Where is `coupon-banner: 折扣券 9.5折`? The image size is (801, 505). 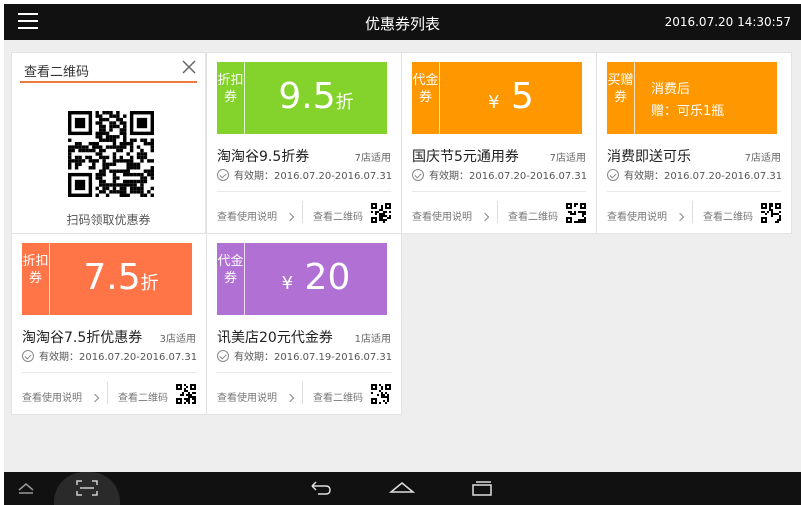 coupon-banner: 折扣券 9.5折 is located at coordinates (302, 98).